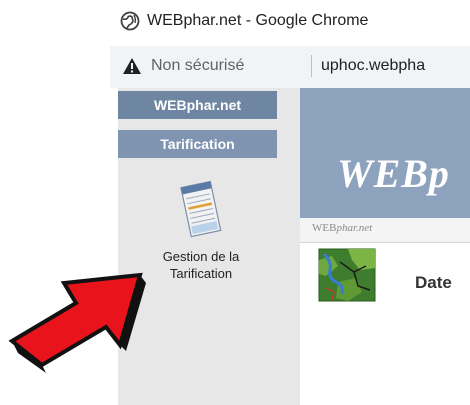 The image size is (470, 405). I want to click on globe-icon, so click(130, 21).